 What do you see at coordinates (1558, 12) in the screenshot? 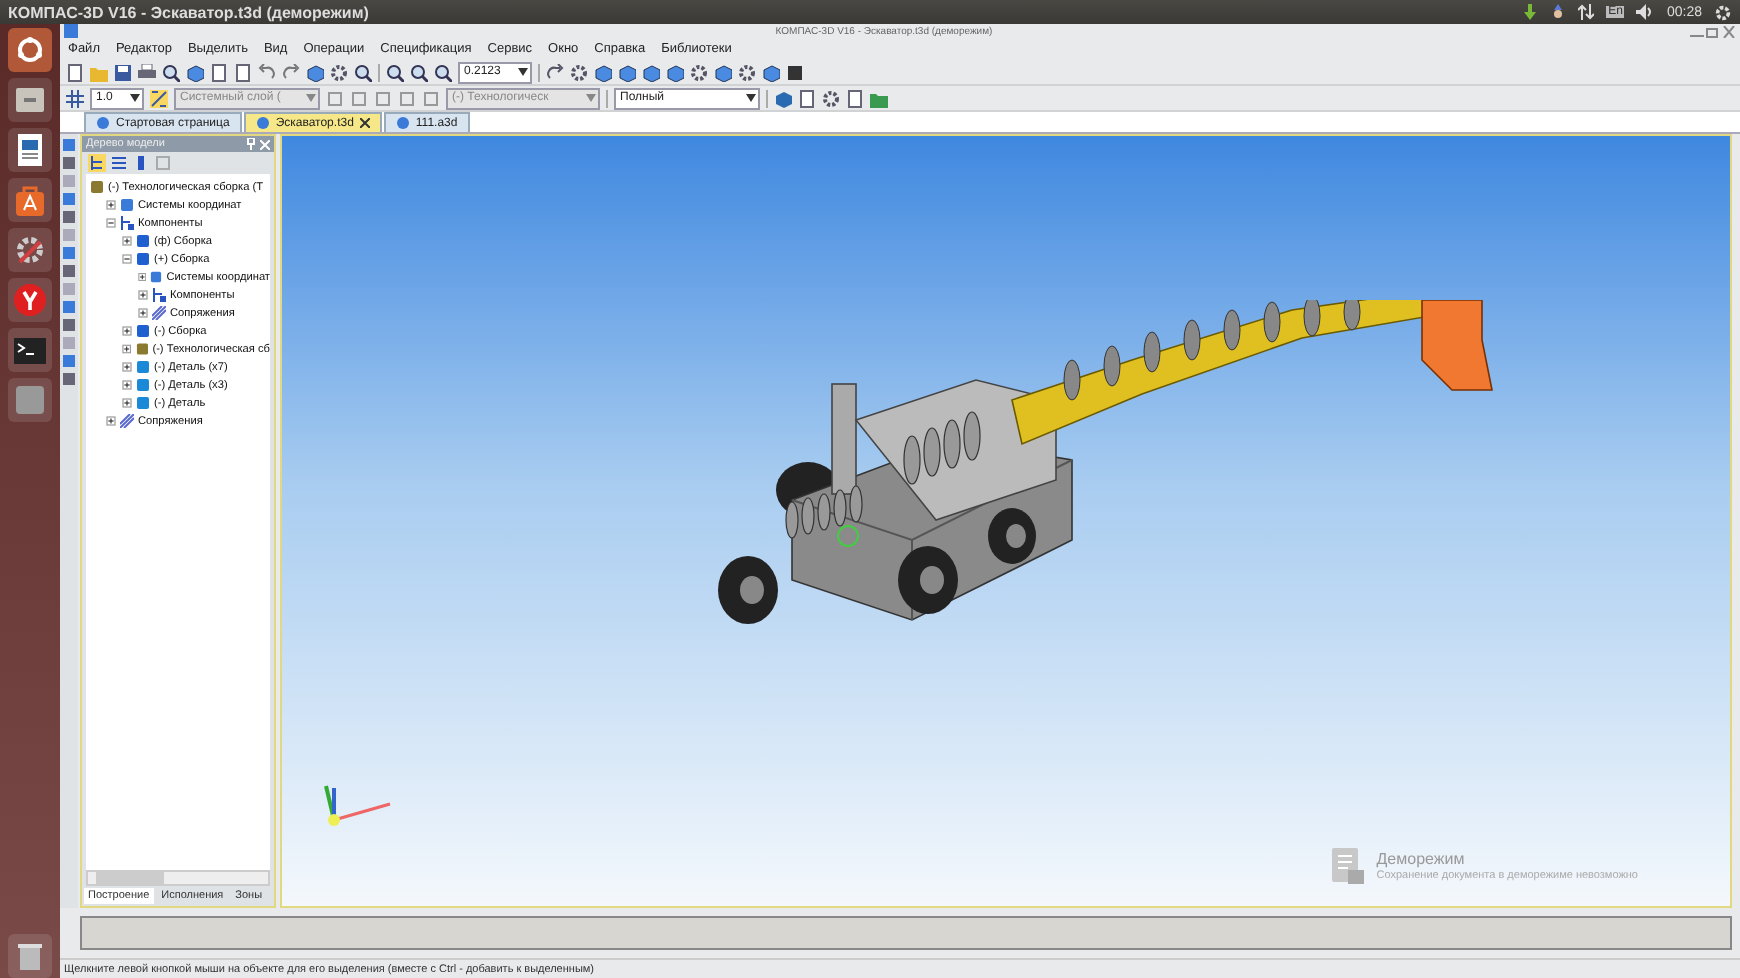
I see `wizard-icon` at bounding box center [1558, 12].